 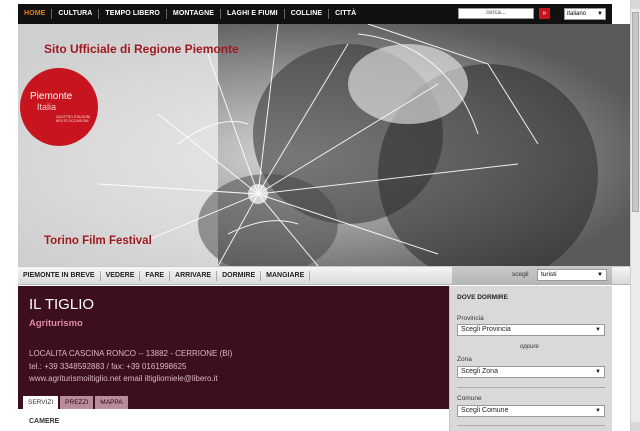 What do you see at coordinates (233, 420) in the screenshot?
I see `listing-content: CAMERE` at bounding box center [233, 420].